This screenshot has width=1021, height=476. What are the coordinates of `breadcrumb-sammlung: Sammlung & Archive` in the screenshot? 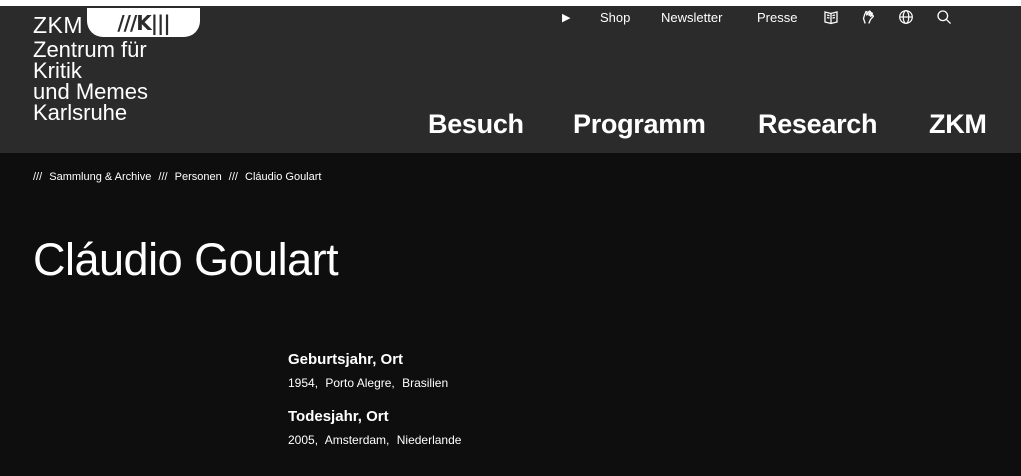 It's located at (100, 177).